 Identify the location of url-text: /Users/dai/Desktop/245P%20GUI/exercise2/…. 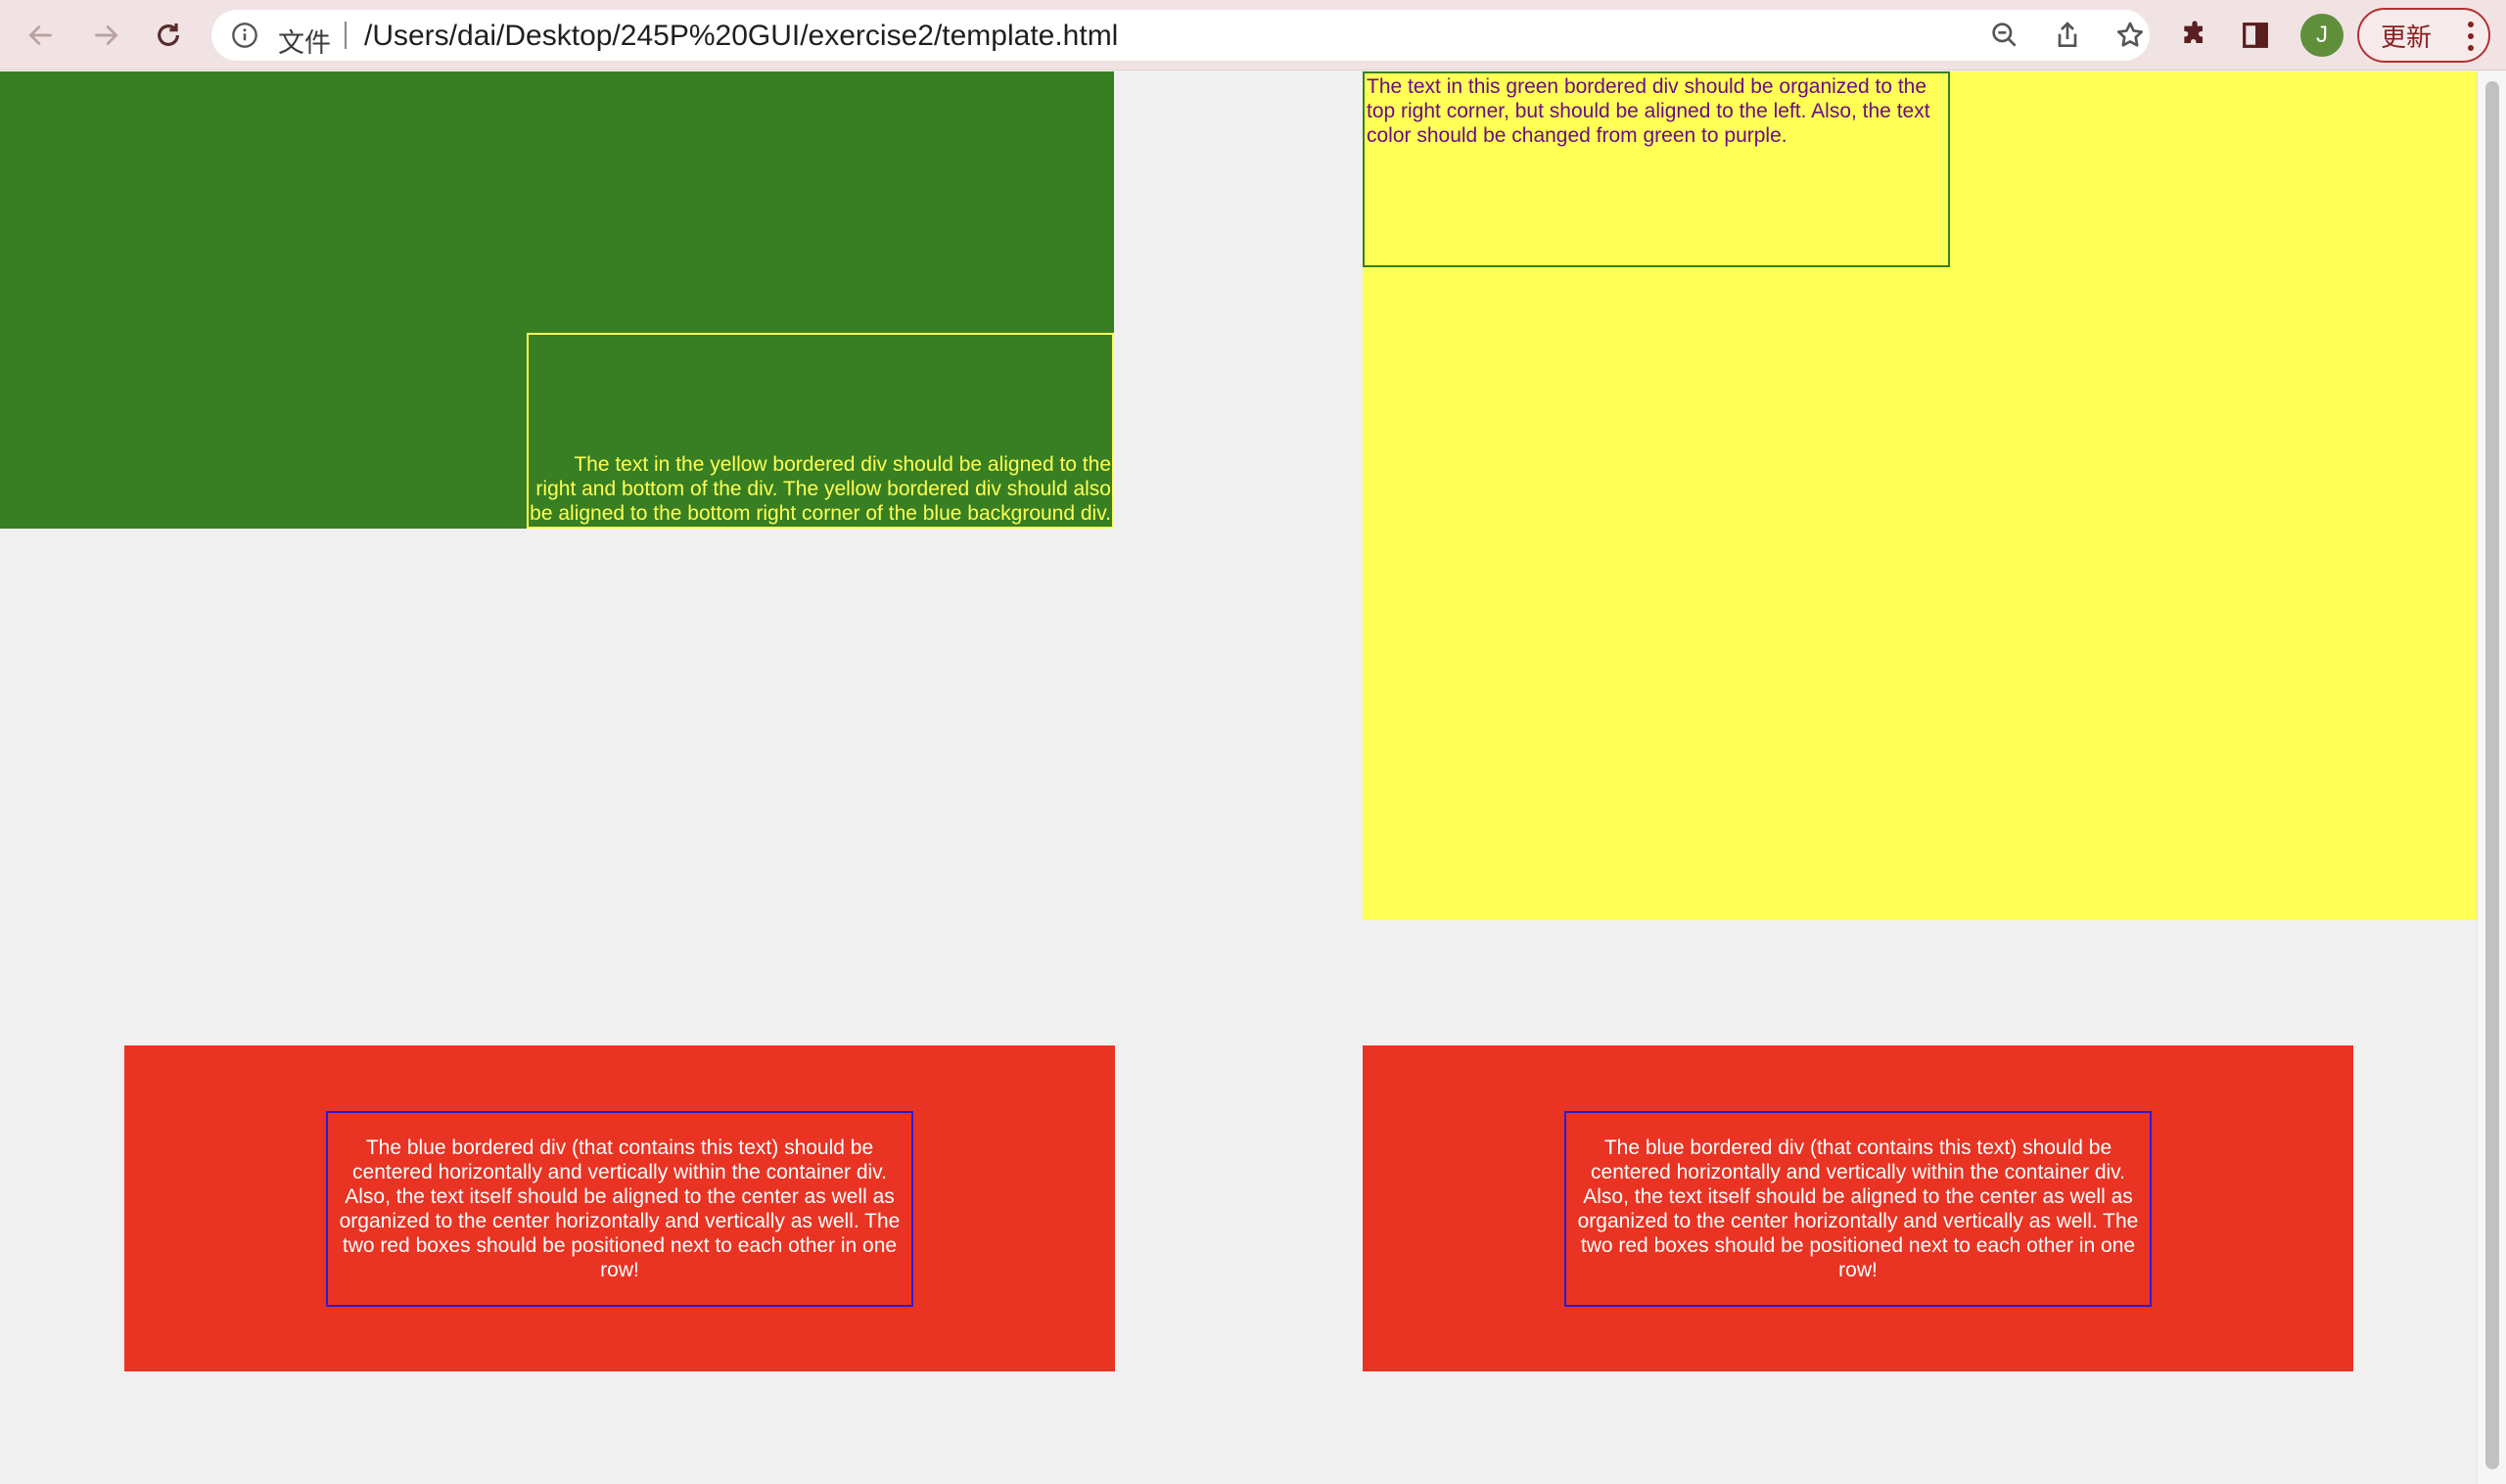
(741, 36).